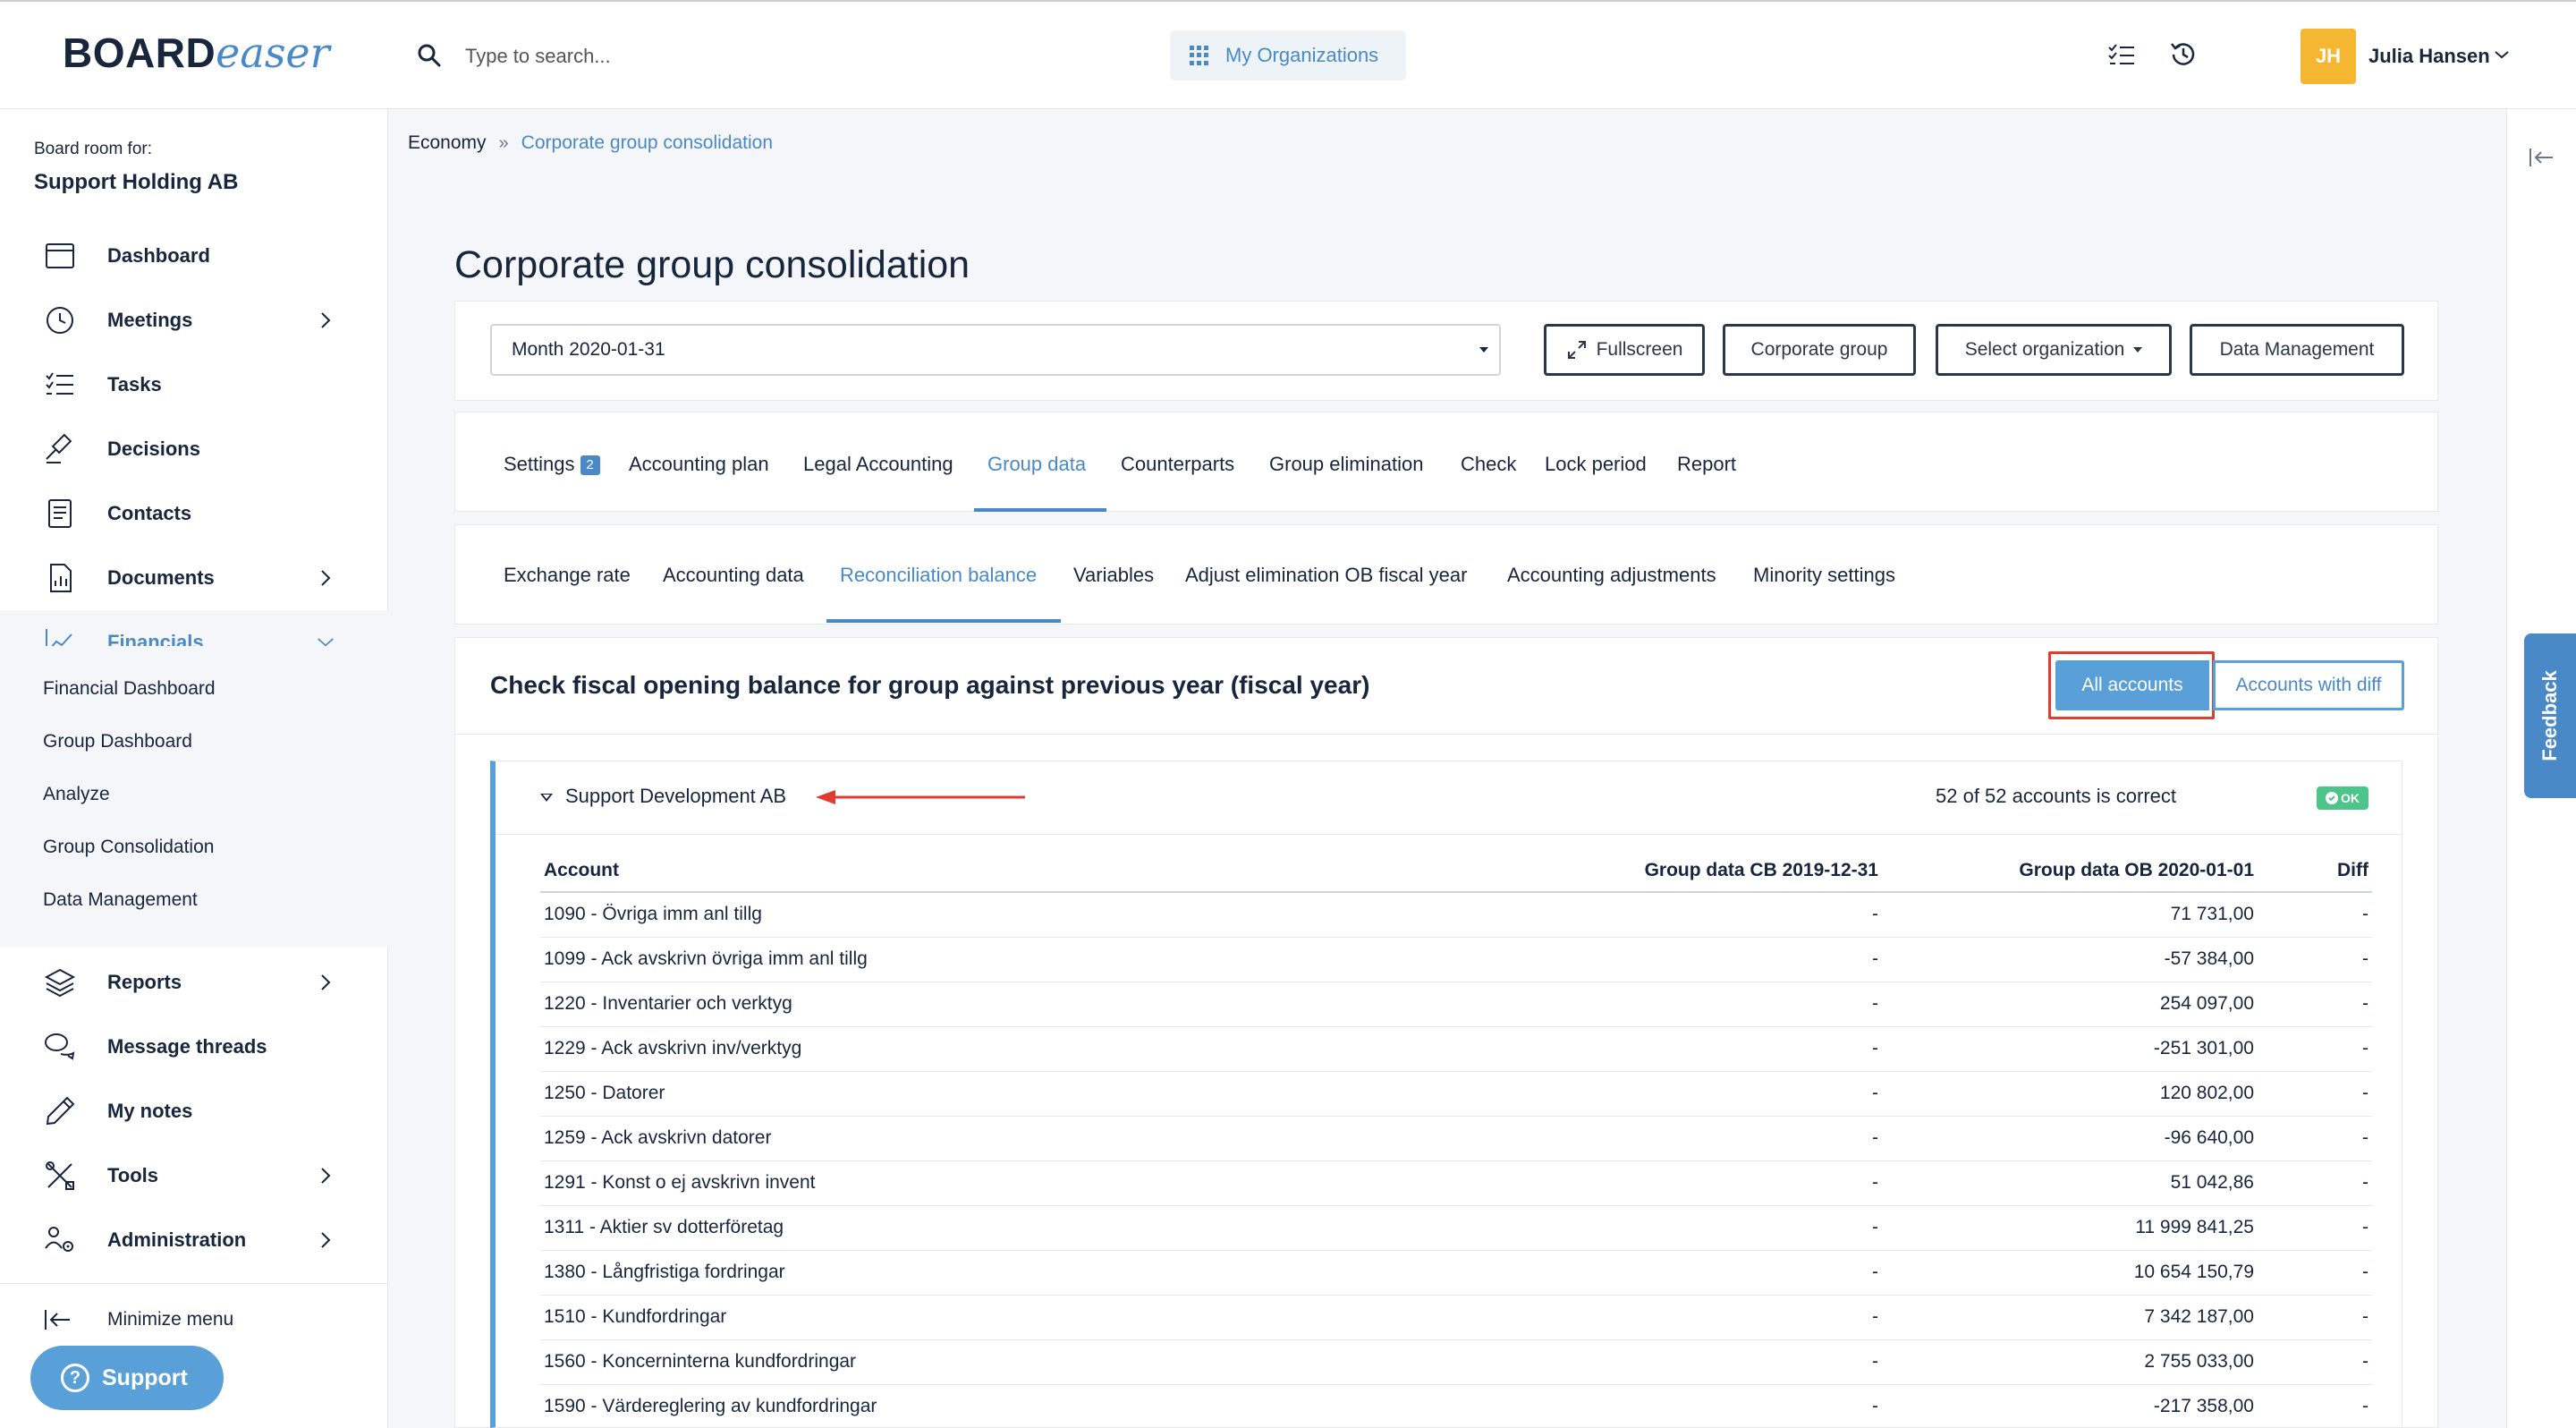 This screenshot has height=1428, width=2576. What do you see at coordinates (2541, 157) in the screenshot?
I see `collapse-panel-icon` at bounding box center [2541, 157].